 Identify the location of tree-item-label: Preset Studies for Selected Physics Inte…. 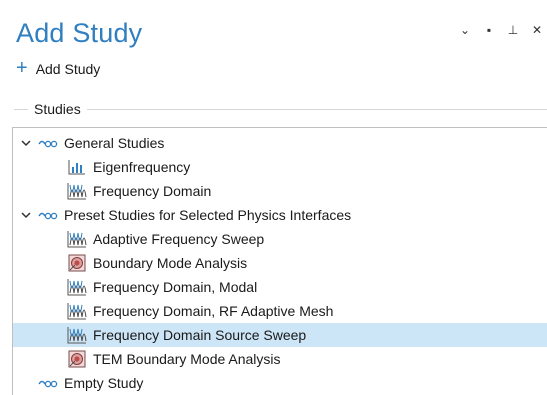
(208, 215).